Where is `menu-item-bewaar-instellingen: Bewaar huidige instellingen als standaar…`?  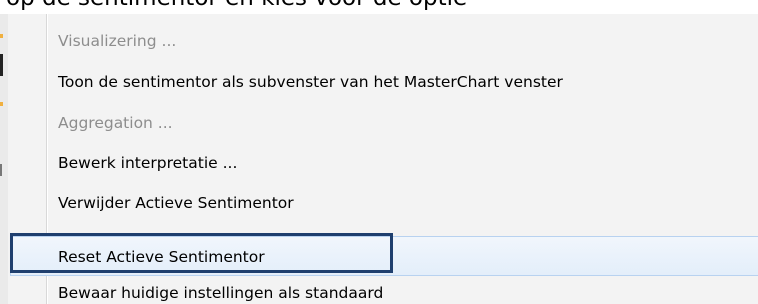
menu-item-bewaar-instellingen: Bewaar huidige instellingen als standaar… is located at coordinates (220, 290).